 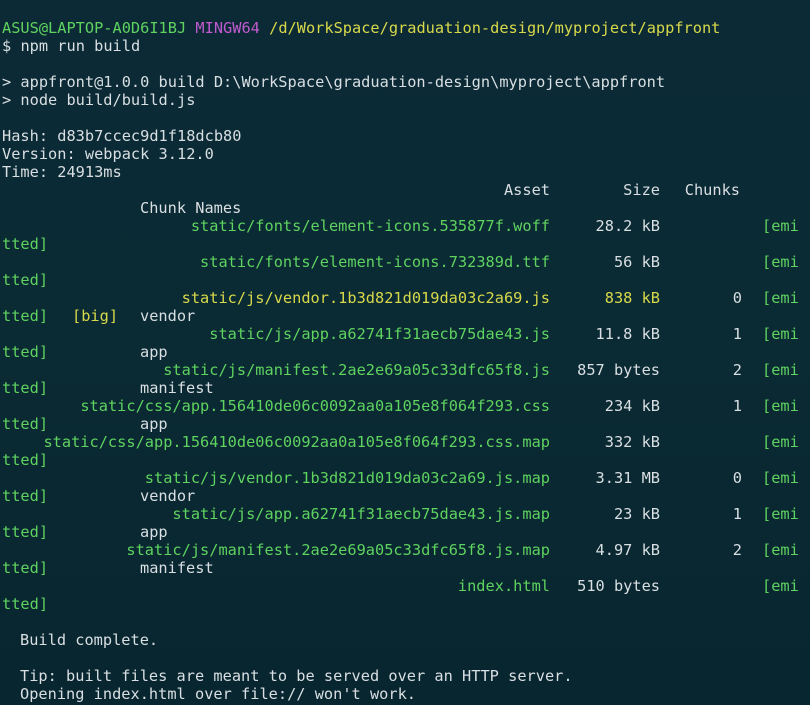 What do you see at coordinates (627, 226) in the screenshot?
I see `asset-size: 28.2 kB` at bounding box center [627, 226].